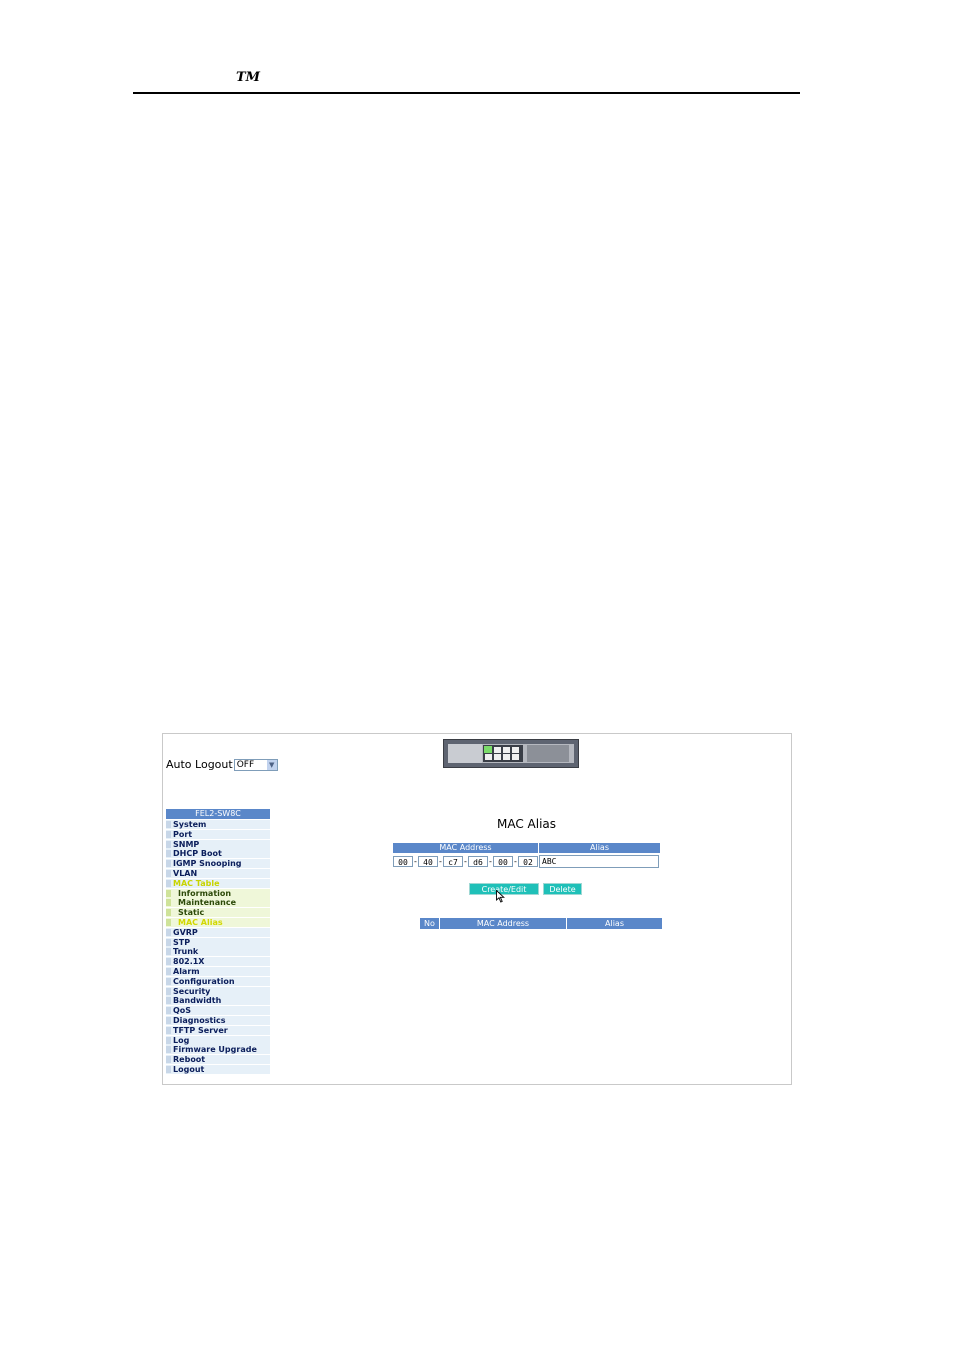 The width and height of the screenshot is (954, 1349). Describe the element at coordinates (199, 764) in the screenshot. I see `auto-logout-label: Auto Logout` at that location.